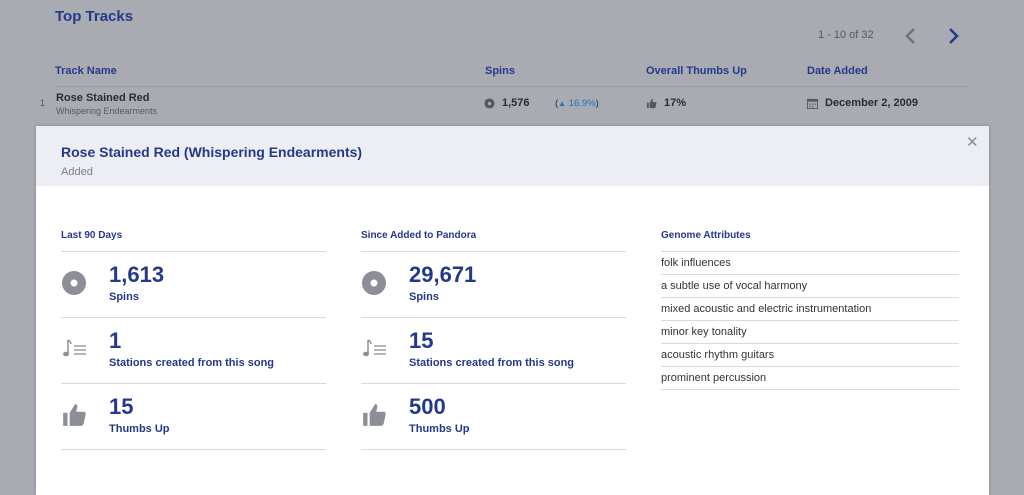  I want to click on row-spins-change: (▲ 16.9%), so click(577, 103).